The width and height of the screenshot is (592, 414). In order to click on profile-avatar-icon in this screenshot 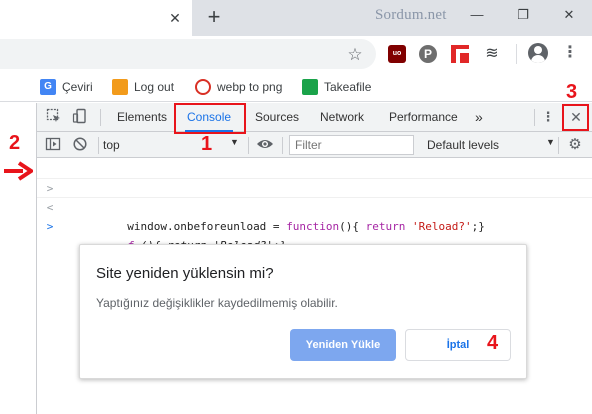, I will do `click(538, 53)`.